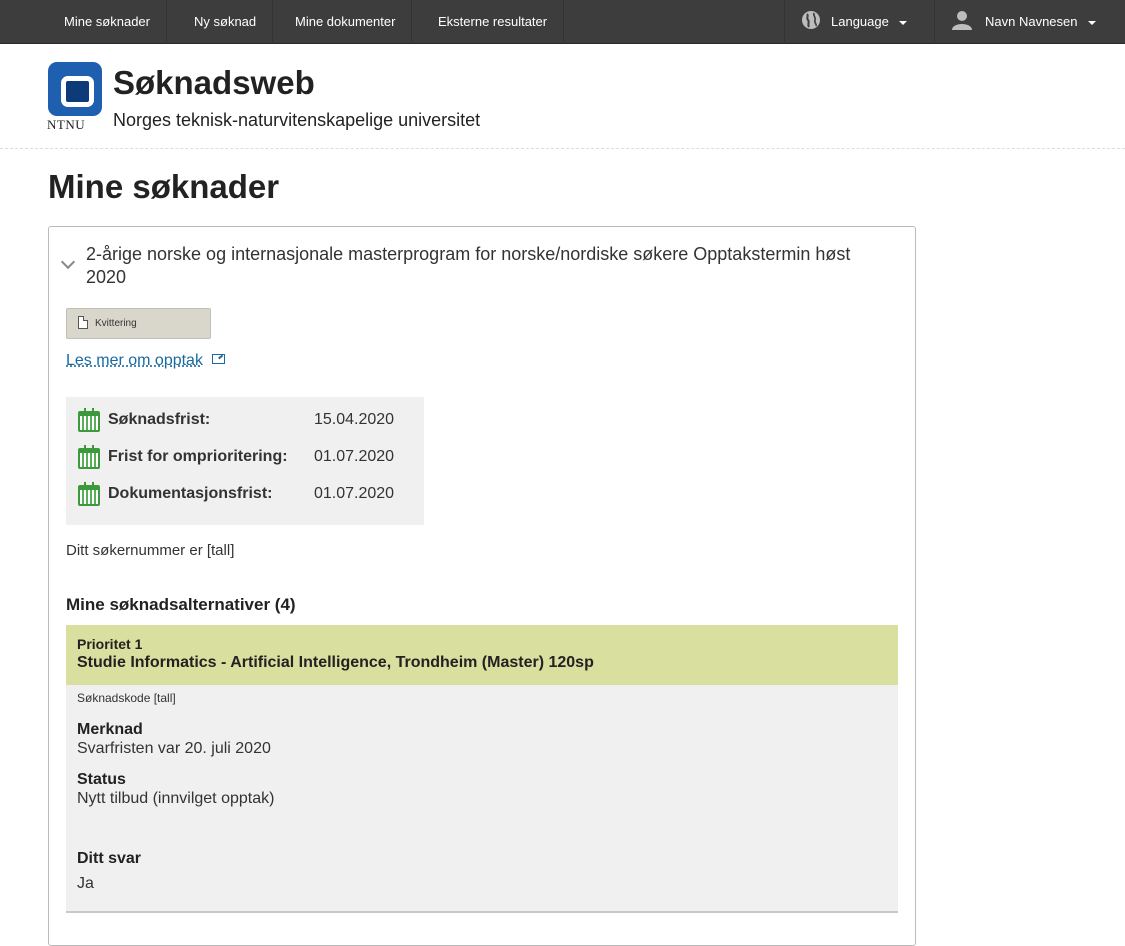 The height and width of the screenshot is (946, 1125). I want to click on document-icon, so click(83, 322).